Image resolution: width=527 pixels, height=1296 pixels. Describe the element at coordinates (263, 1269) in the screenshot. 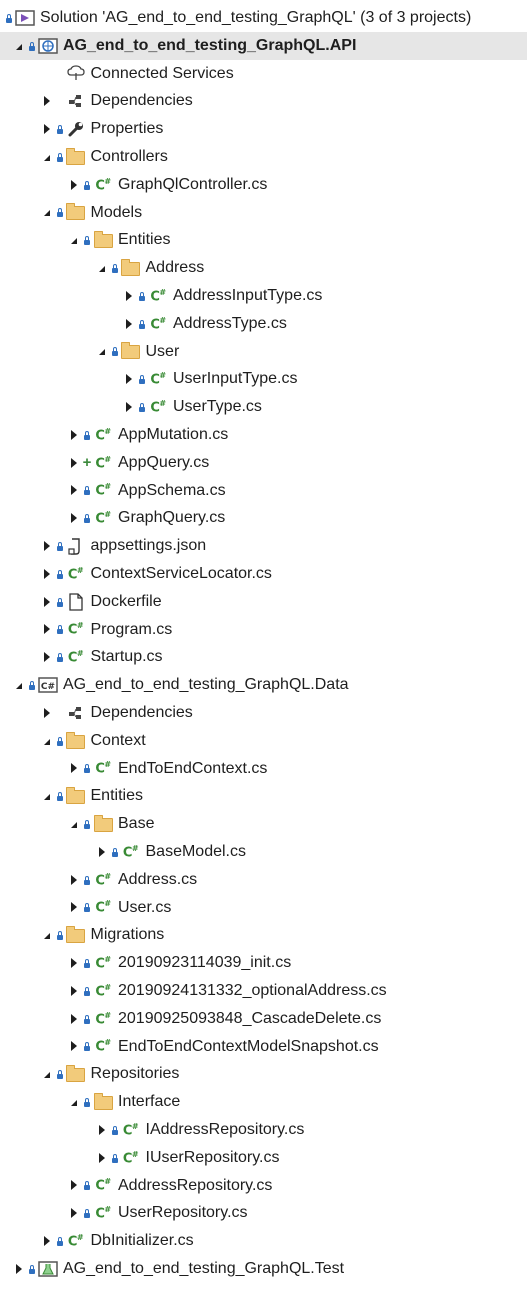

I see `tree-node-project: AG_end_to_end_testing_GraphQL.Test` at that location.